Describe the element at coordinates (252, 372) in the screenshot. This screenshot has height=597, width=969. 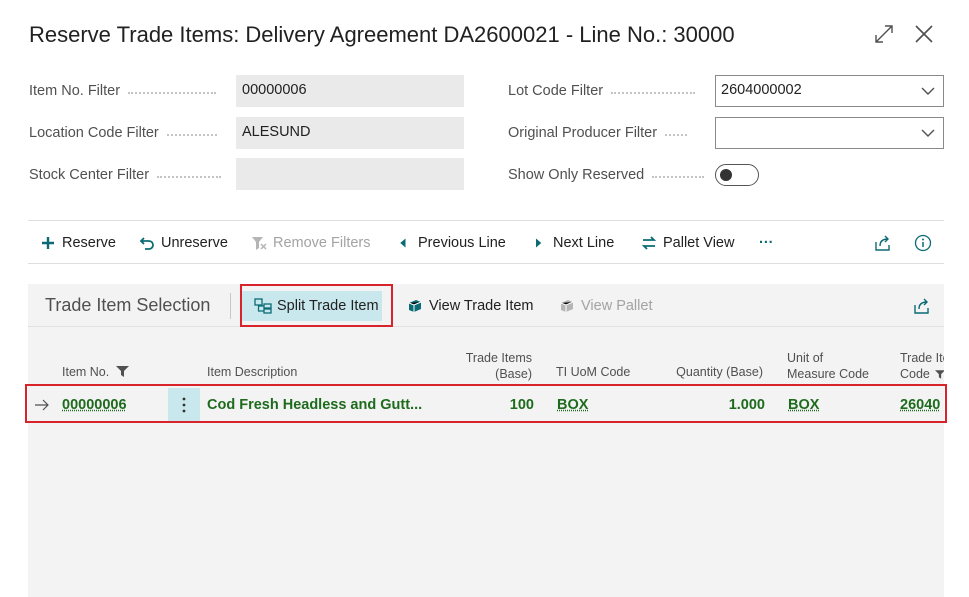
I see `column-header-item-description: Item Description` at that location.